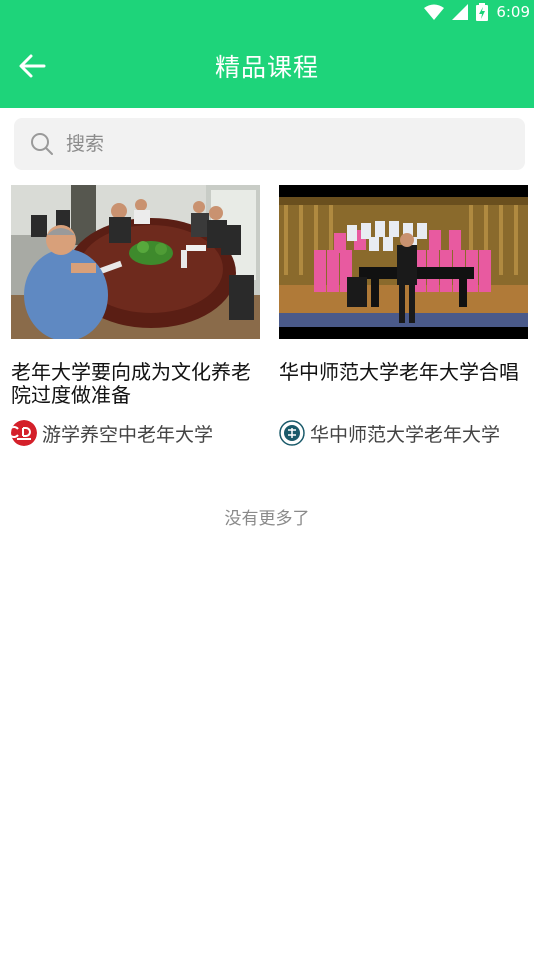 This screenshot has height=955, width=534. What do you see at coordinates (513, 12) in the screenshot?
I see `status-time: 6:09` at bounding box center [513, 12].